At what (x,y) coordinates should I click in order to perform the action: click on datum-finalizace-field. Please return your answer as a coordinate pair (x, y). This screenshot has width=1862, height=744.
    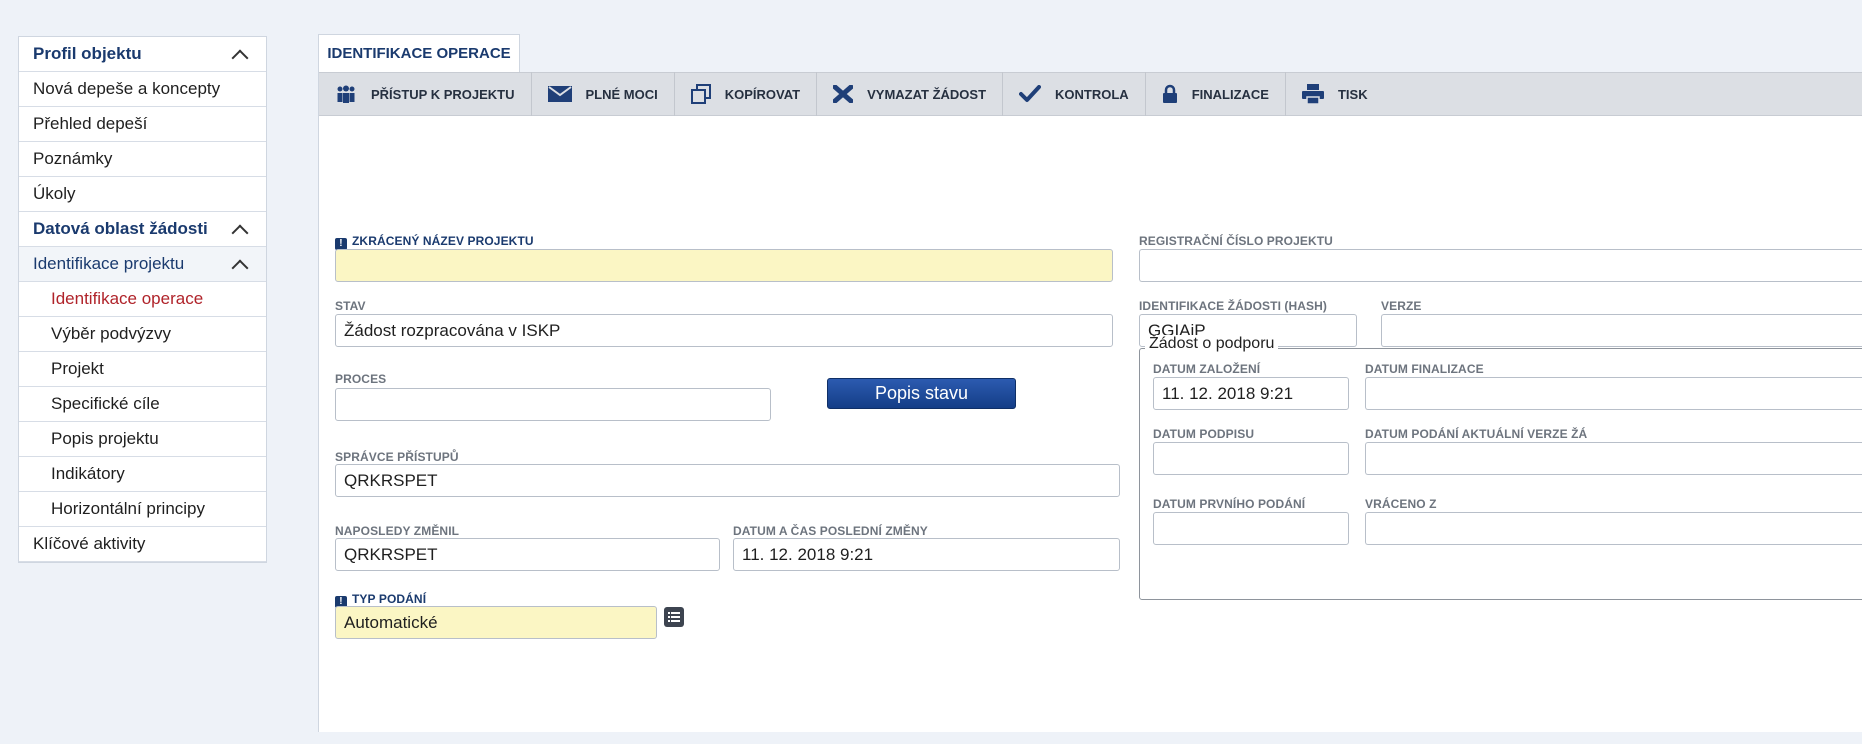
    Looking at the image, I should click on (1613, 393).